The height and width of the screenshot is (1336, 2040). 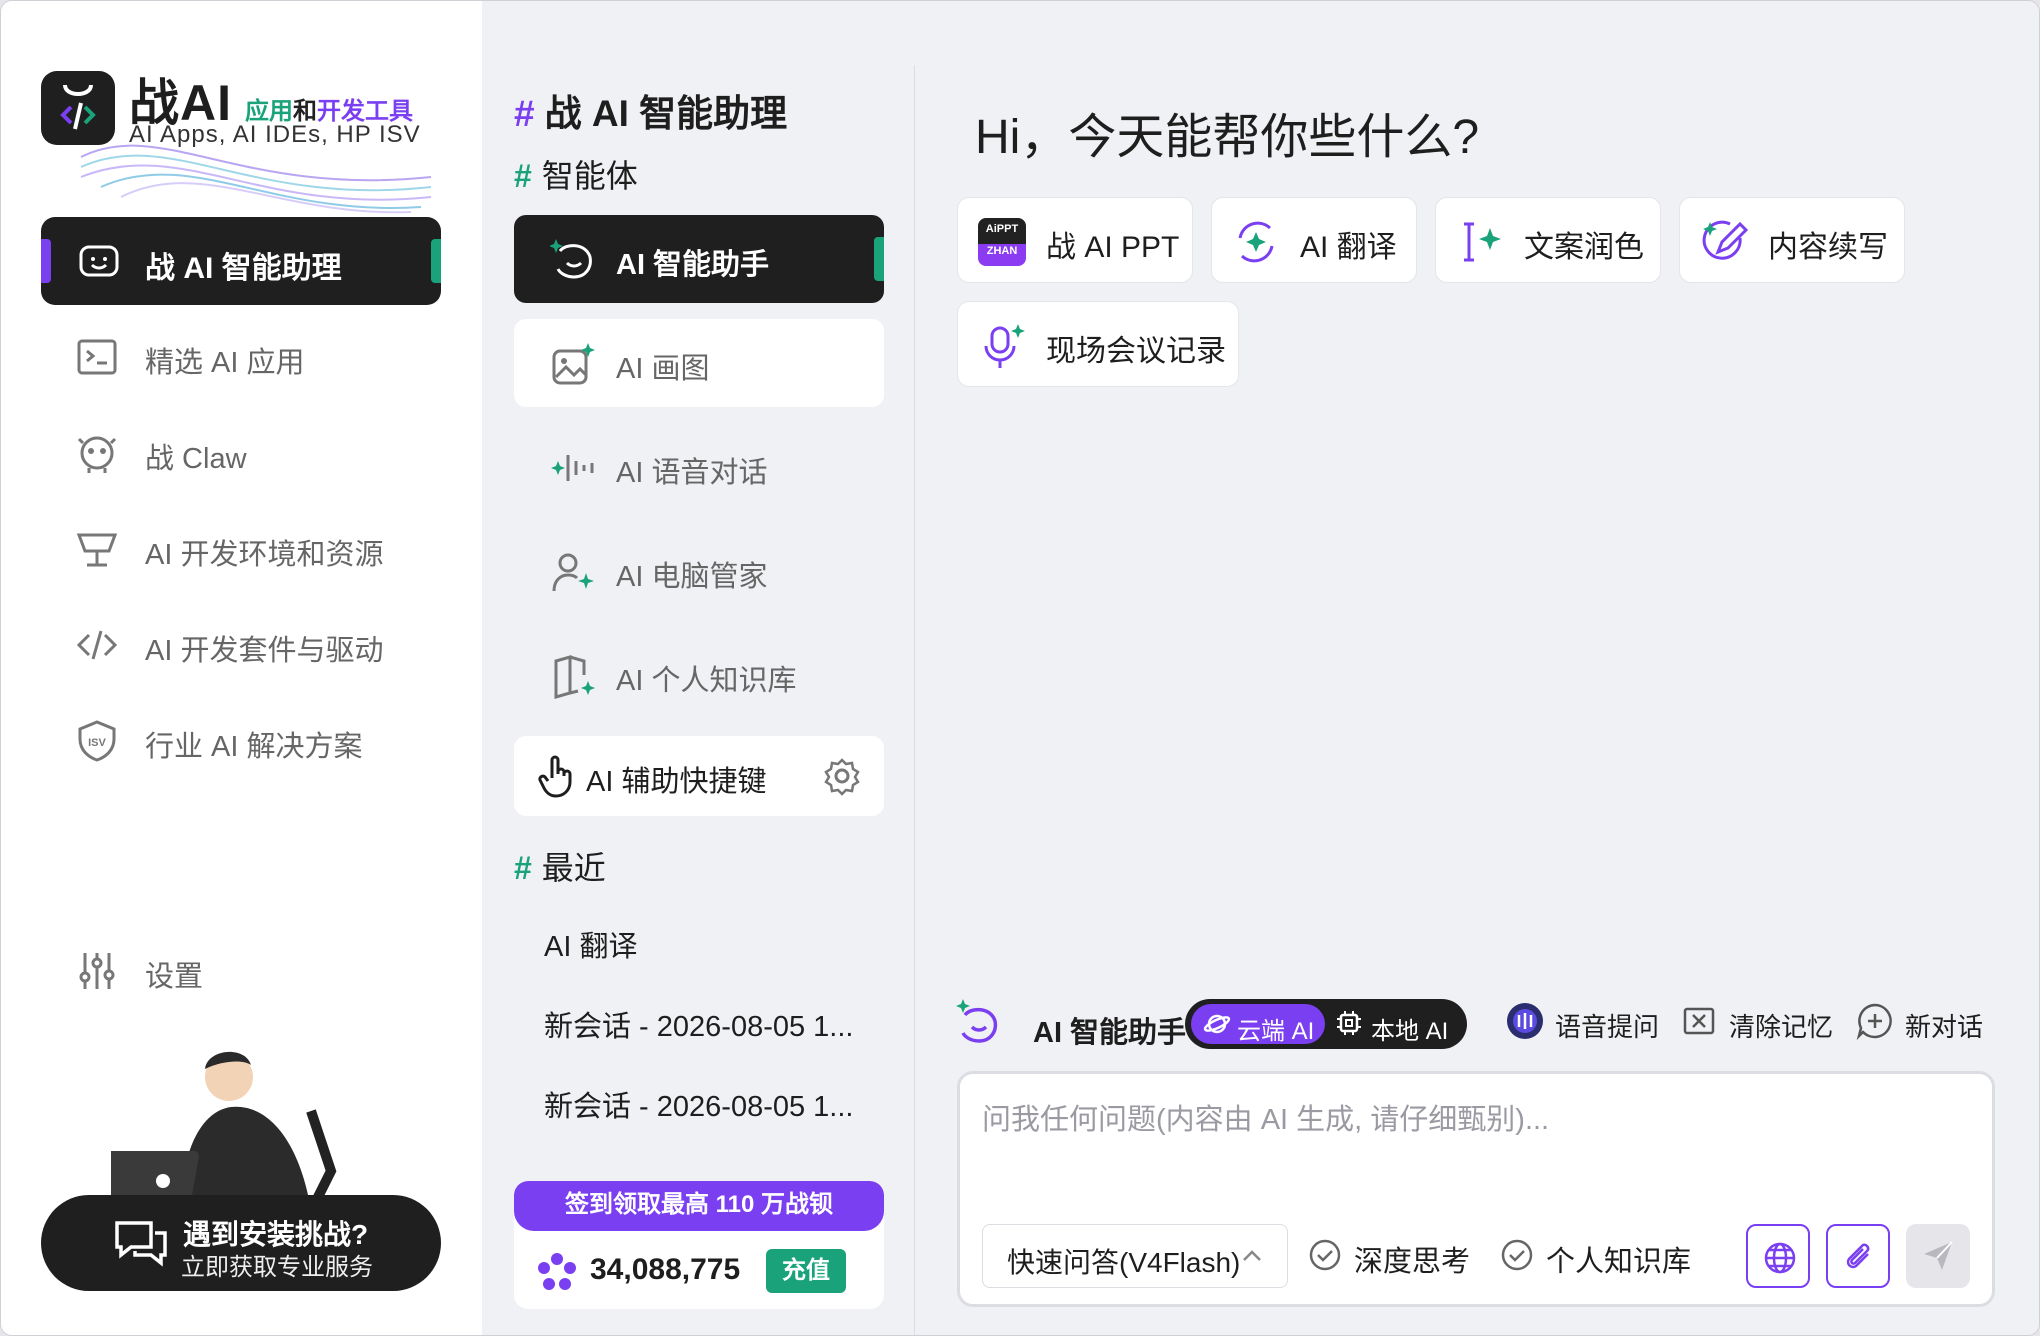 What do you see at coordinates (573, 572) in the screenshot?
I see `user-sparkle-icon` at bounding box center [573, 572].